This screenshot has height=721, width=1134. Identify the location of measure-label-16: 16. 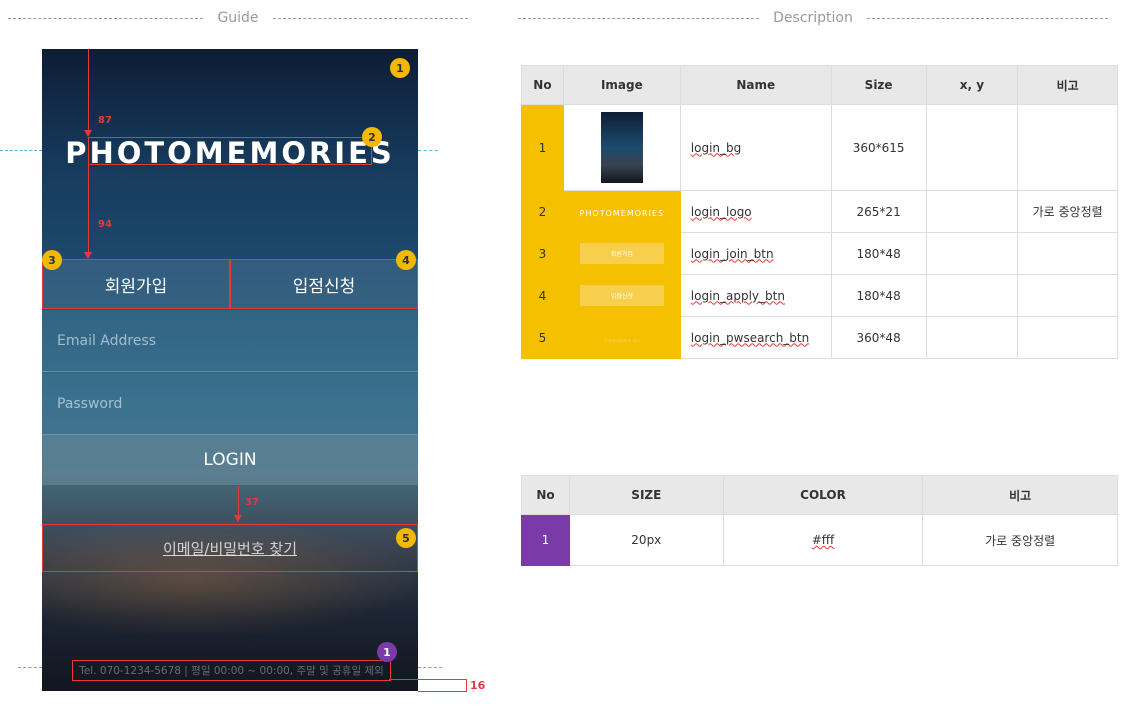
(478, 685).